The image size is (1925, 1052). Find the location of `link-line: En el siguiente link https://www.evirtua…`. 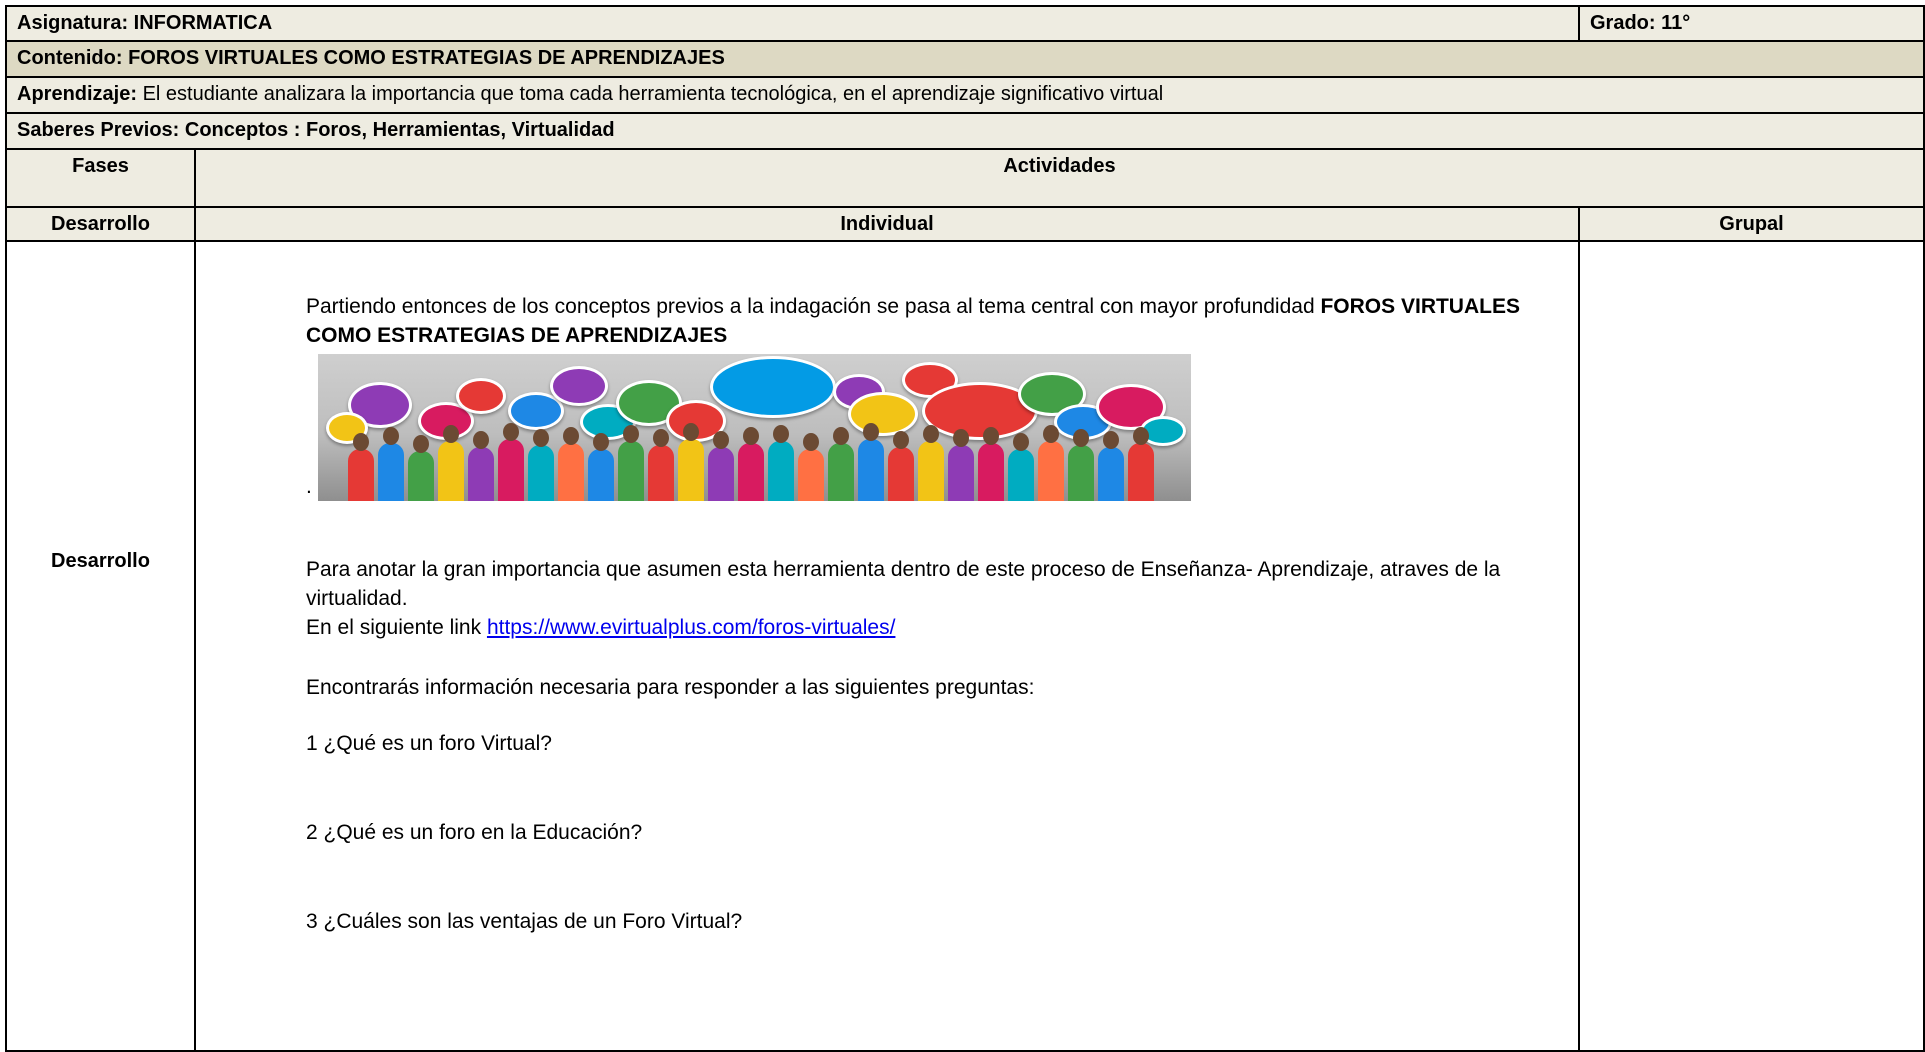

link-line: En el siguiente link https://www.evirtua… is located at coordinates (935, 627).